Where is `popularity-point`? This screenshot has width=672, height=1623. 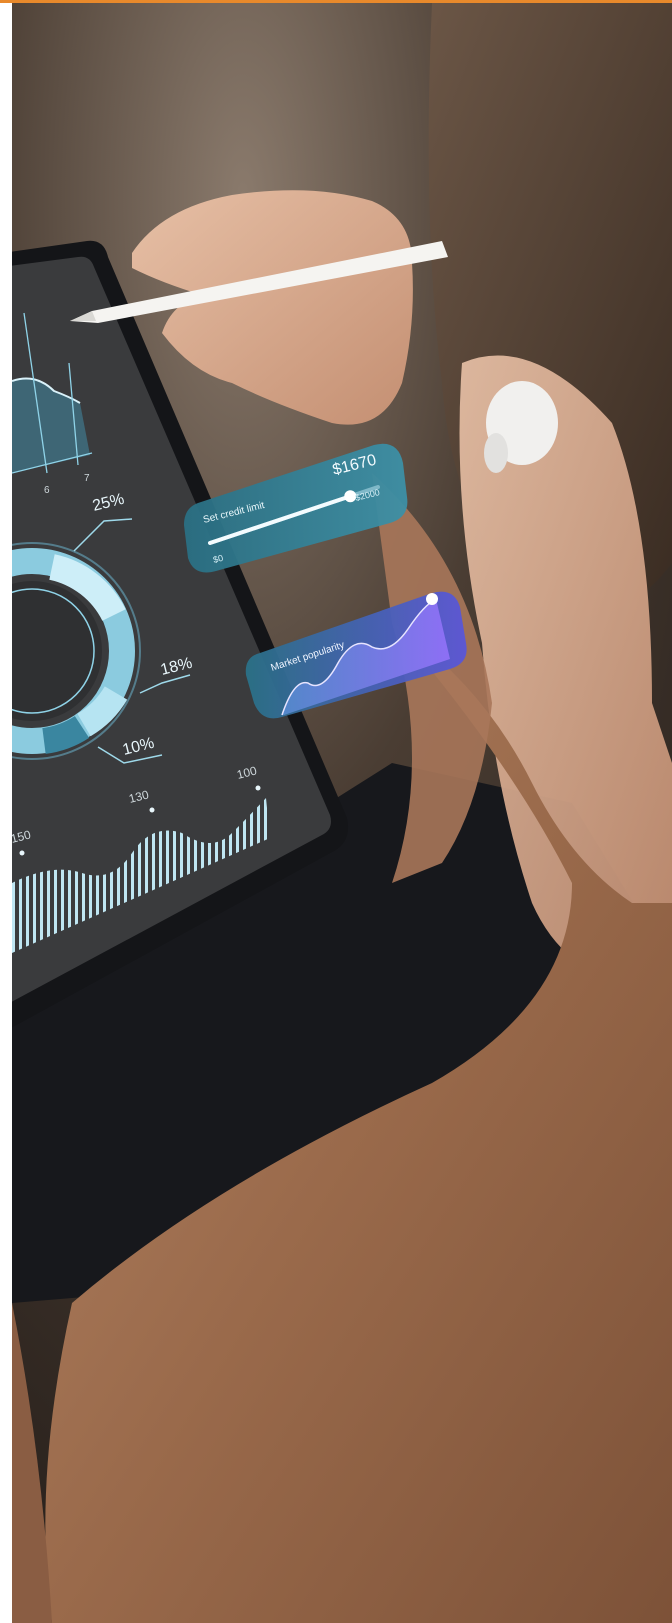 popularity-point is located at coordinates (432, 599).